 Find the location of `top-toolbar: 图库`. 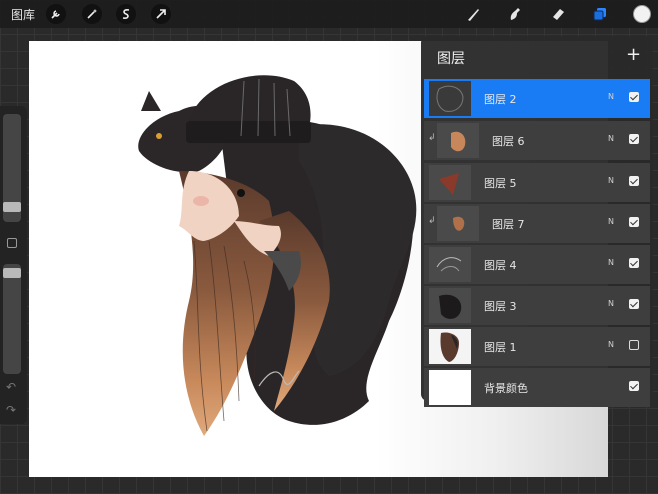

top-toolbar: 图库 is located at coordinates (329, 14).